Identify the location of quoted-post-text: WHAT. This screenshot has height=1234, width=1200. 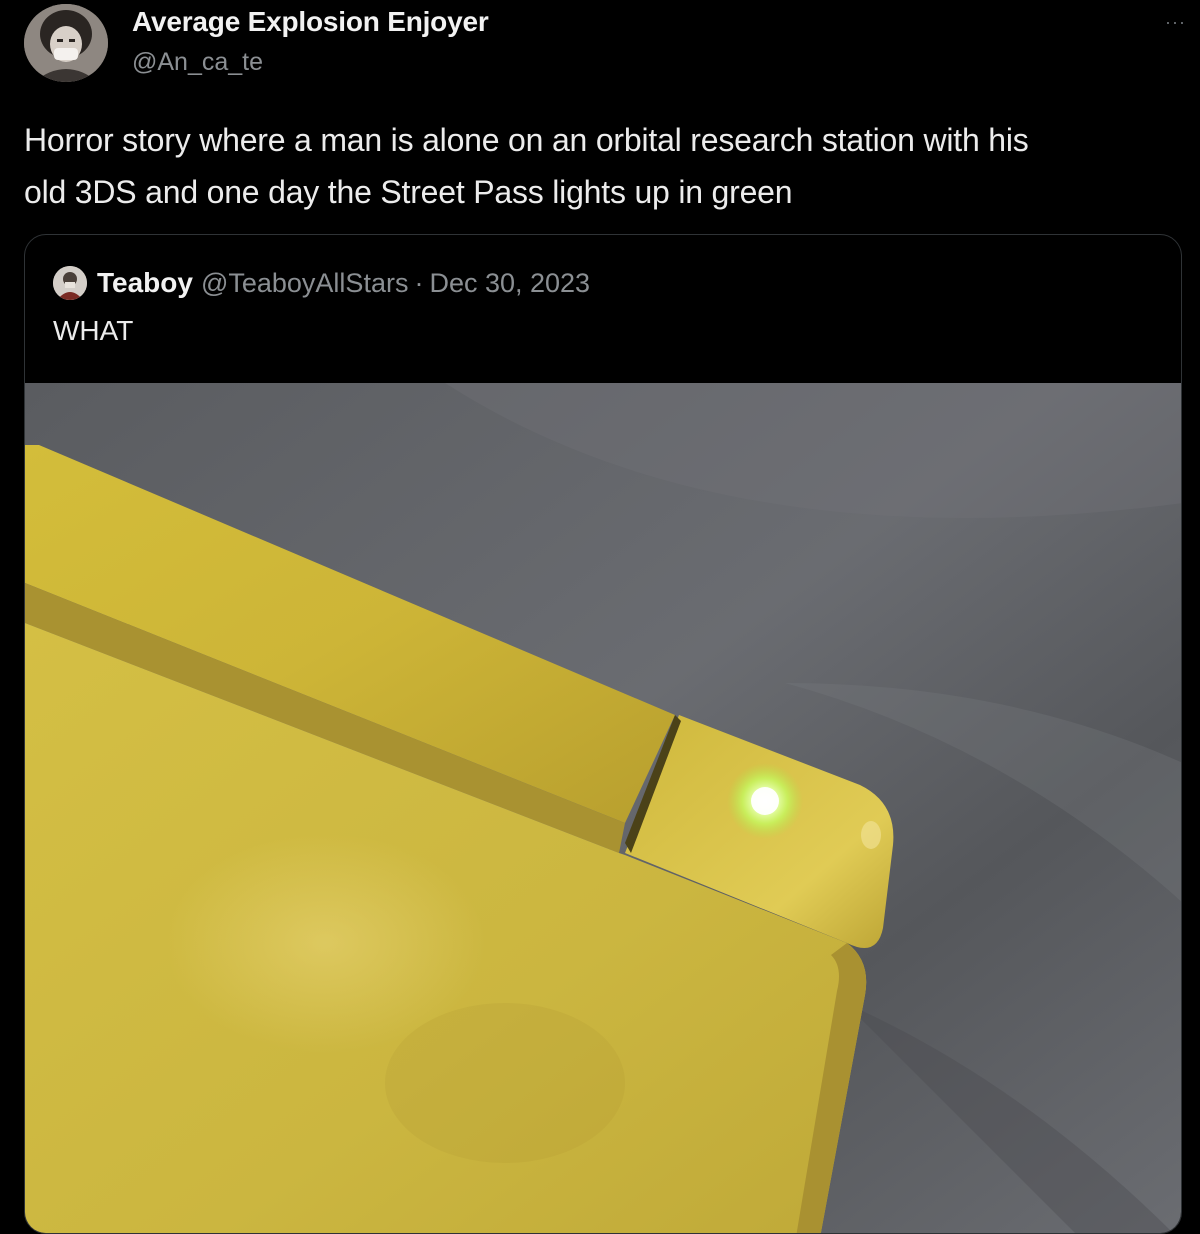
(93, 330).